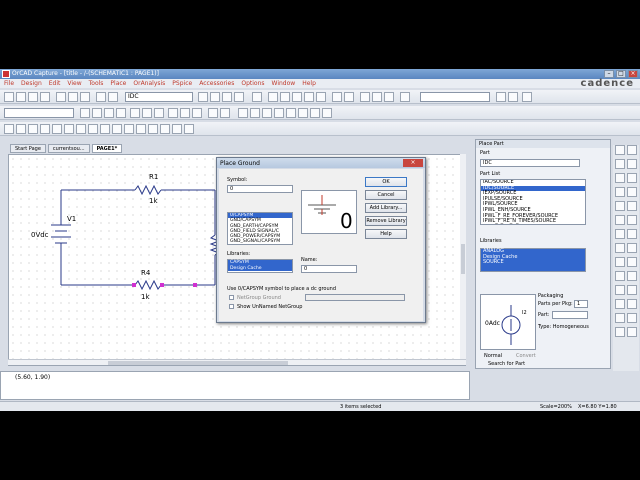  What do you see at coordinates (117, 129) in the screenshot?
I see `tool-n-icon` at bounding box center [117, 129].